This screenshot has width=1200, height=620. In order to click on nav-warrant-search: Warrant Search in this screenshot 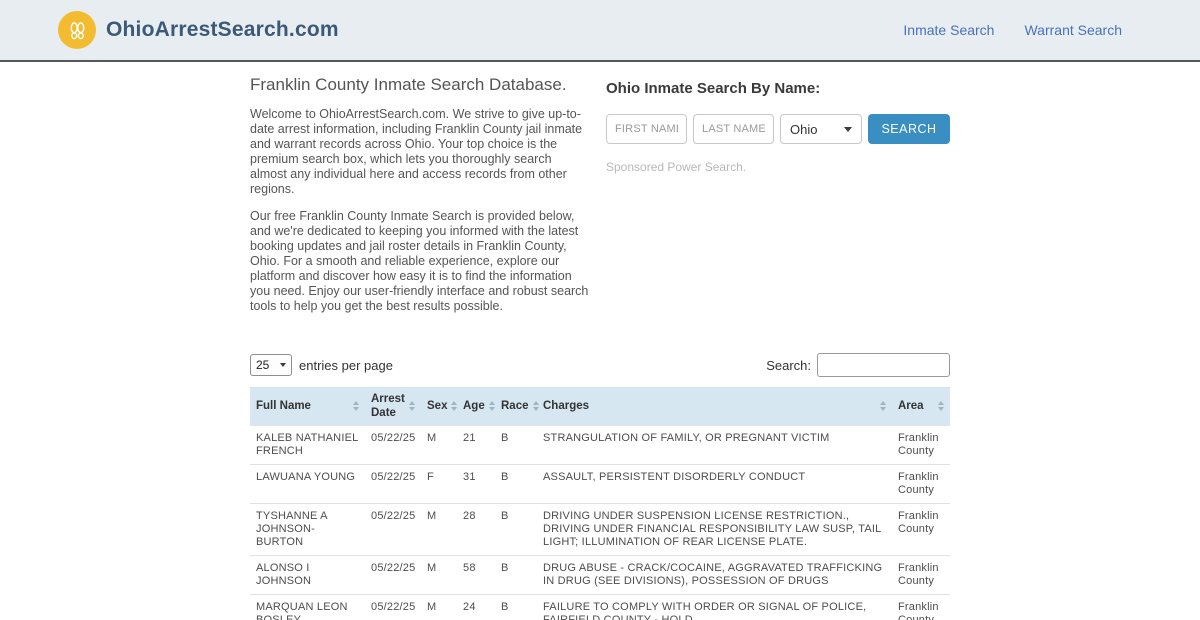, I will do `click(1073, 30)`.